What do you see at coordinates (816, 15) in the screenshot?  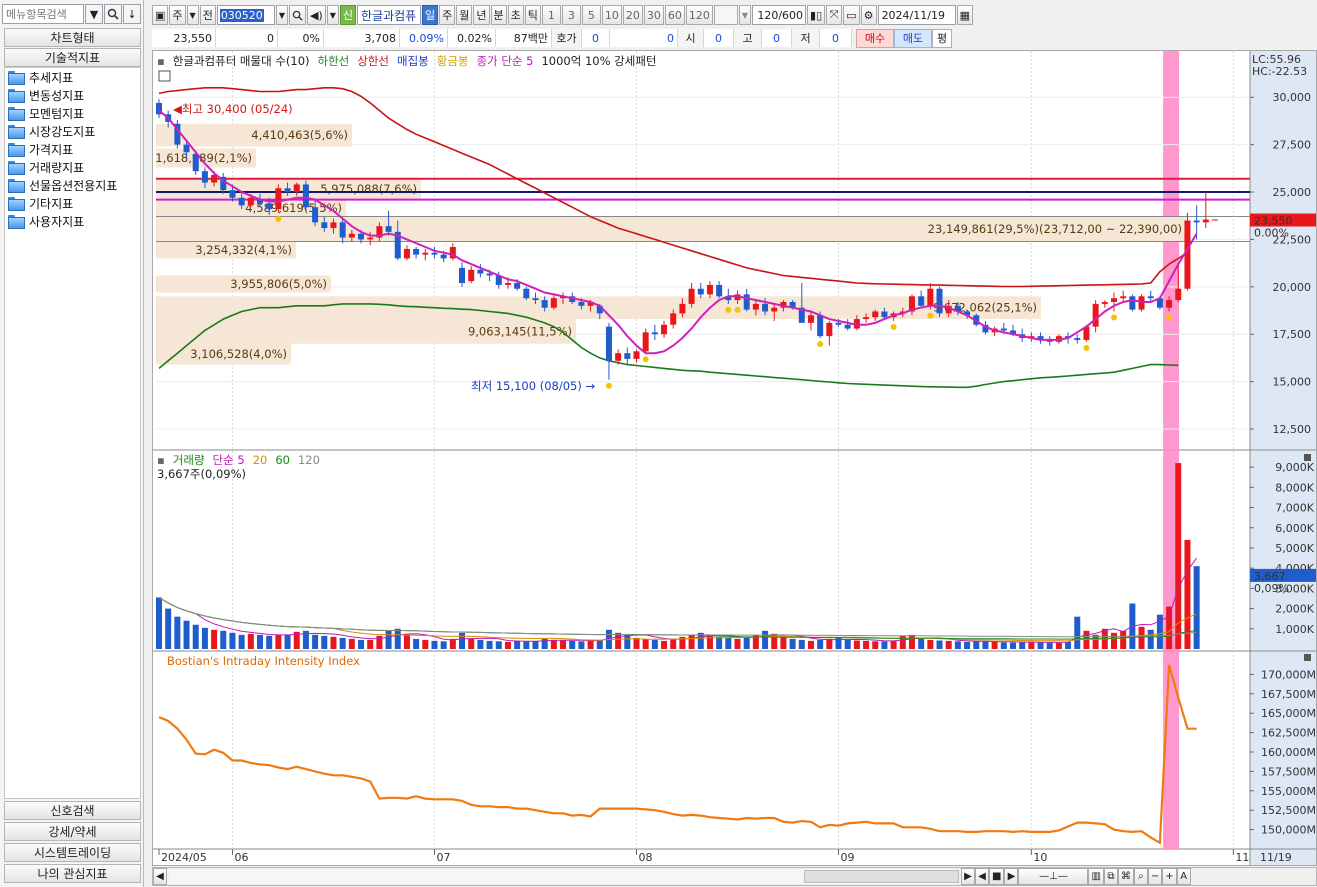 I see `candle-type-icon: ▮▯` at bounding box center [816, 15].